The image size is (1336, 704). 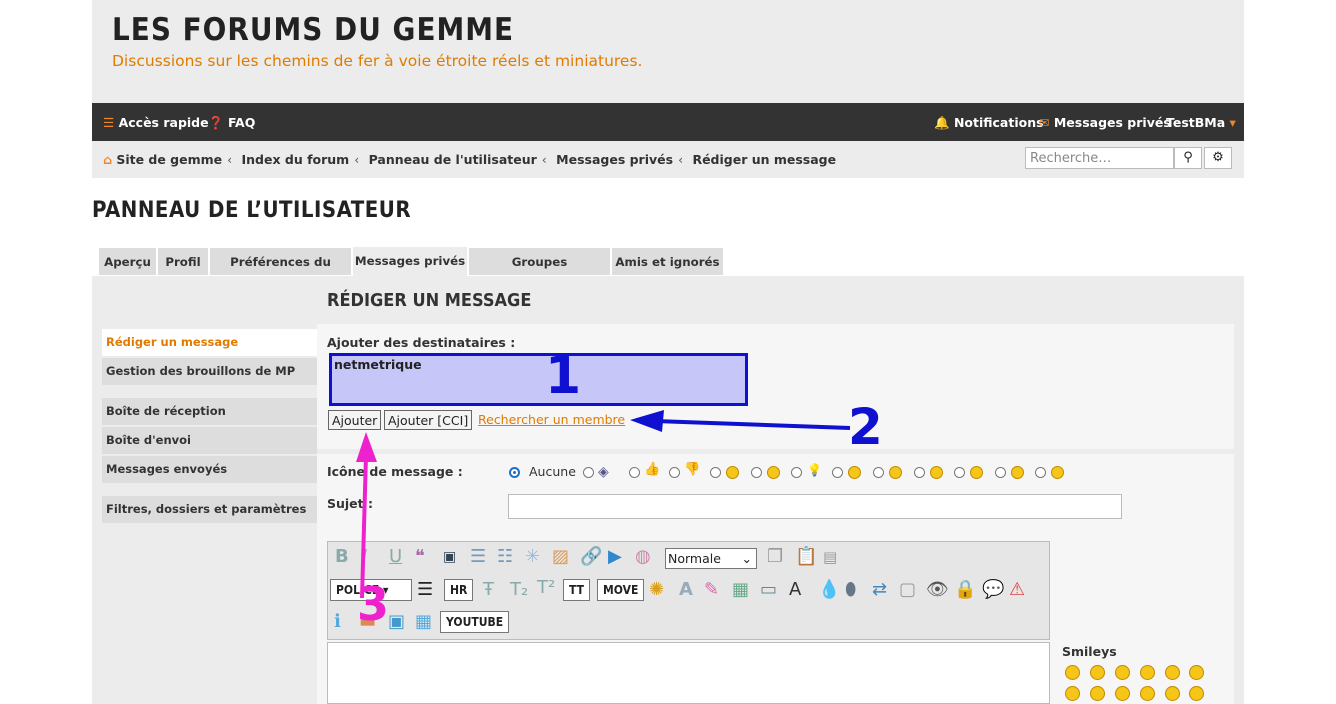 What do you see at coordinates (563, 376) in the screenshot?
I see `annotation-number-1: 1` at bounding box center [563, 376].